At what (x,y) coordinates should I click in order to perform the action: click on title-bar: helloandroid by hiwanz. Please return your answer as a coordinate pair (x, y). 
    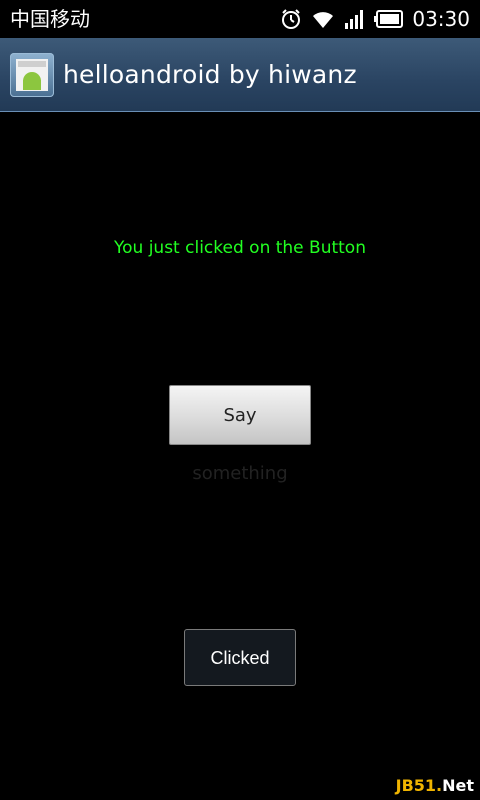
    Looking at the image, I should click on (240, 75).